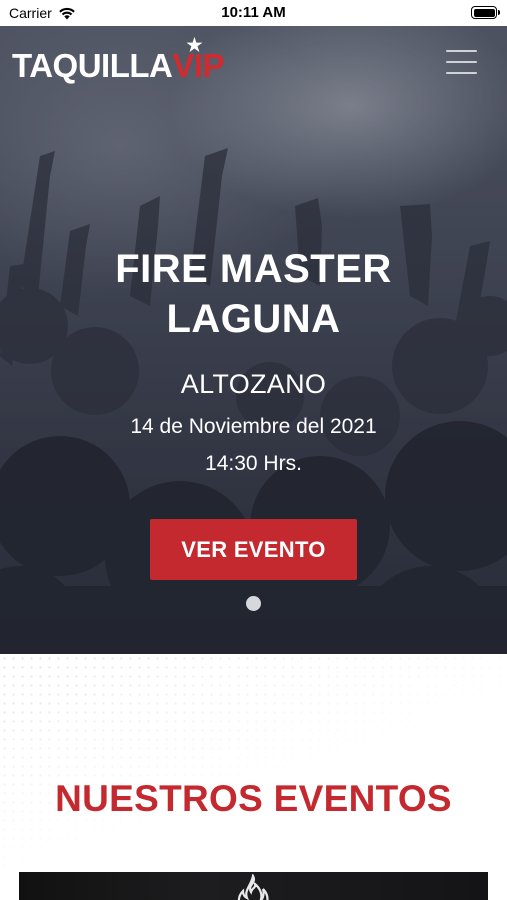  Describe the element at coordinates (253, 319) in the screenshot. I see `event-title-line-2: LAGUNA` at that location.